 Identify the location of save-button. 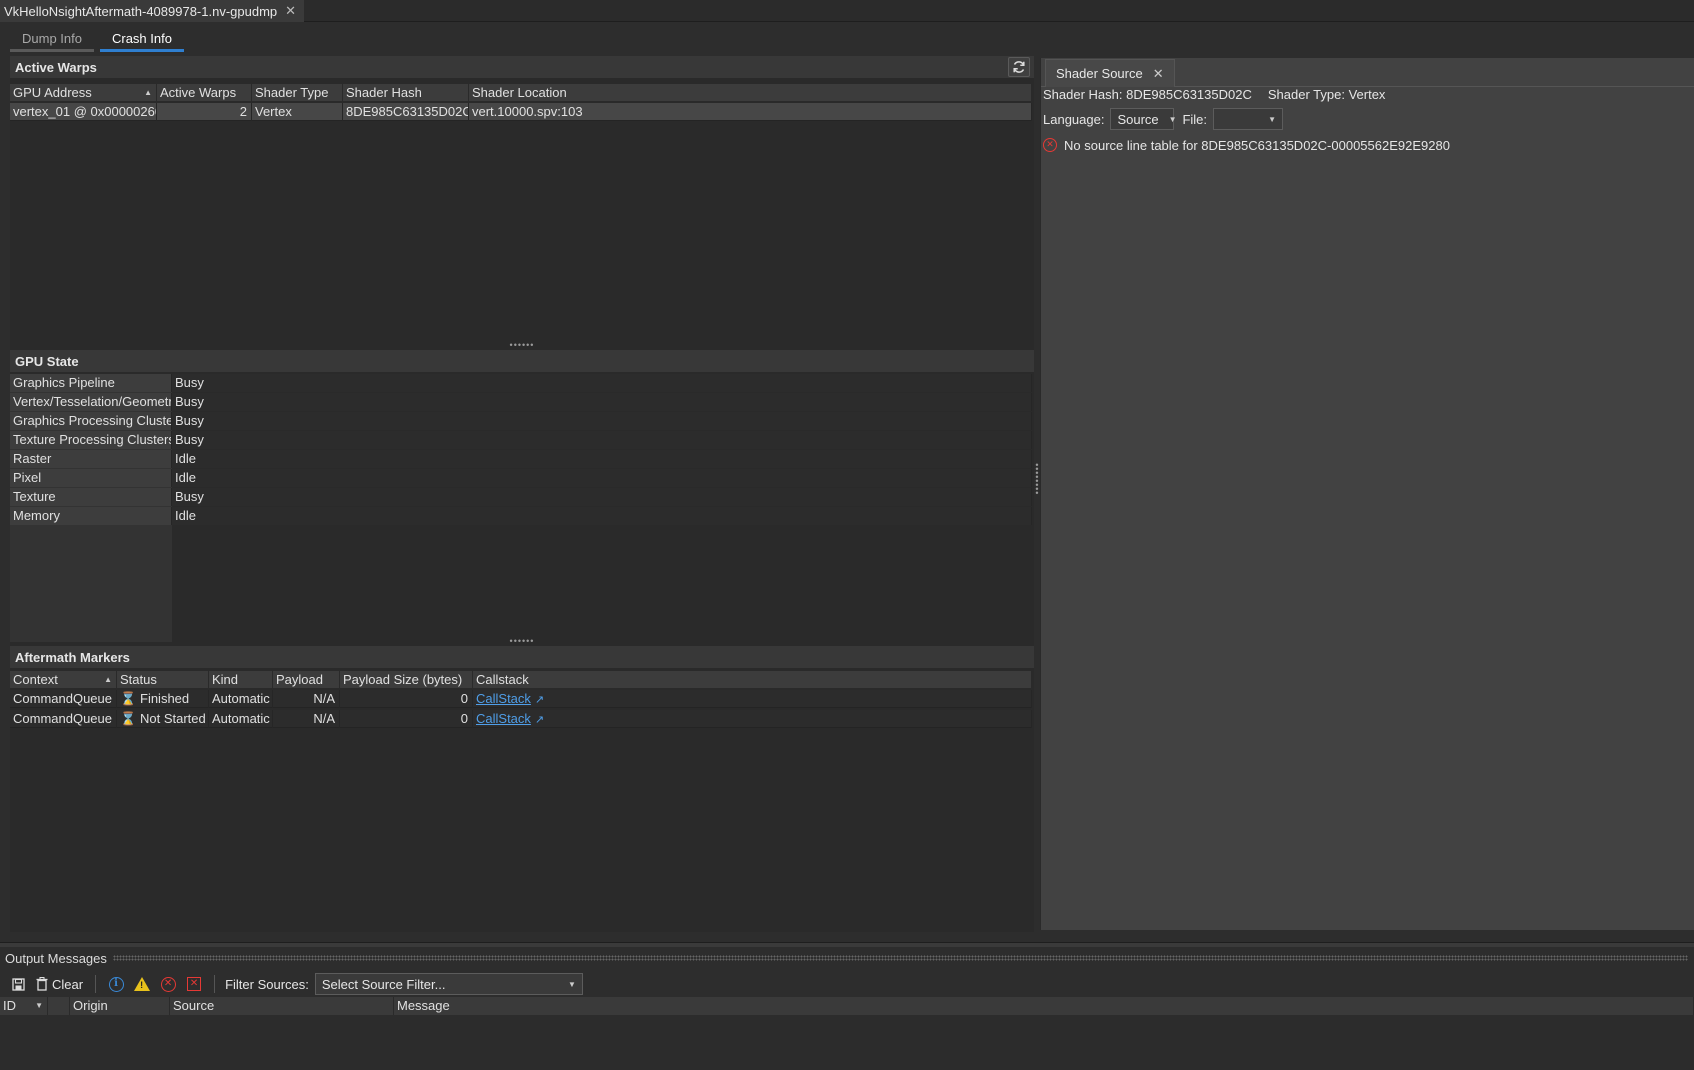
(18, 984).